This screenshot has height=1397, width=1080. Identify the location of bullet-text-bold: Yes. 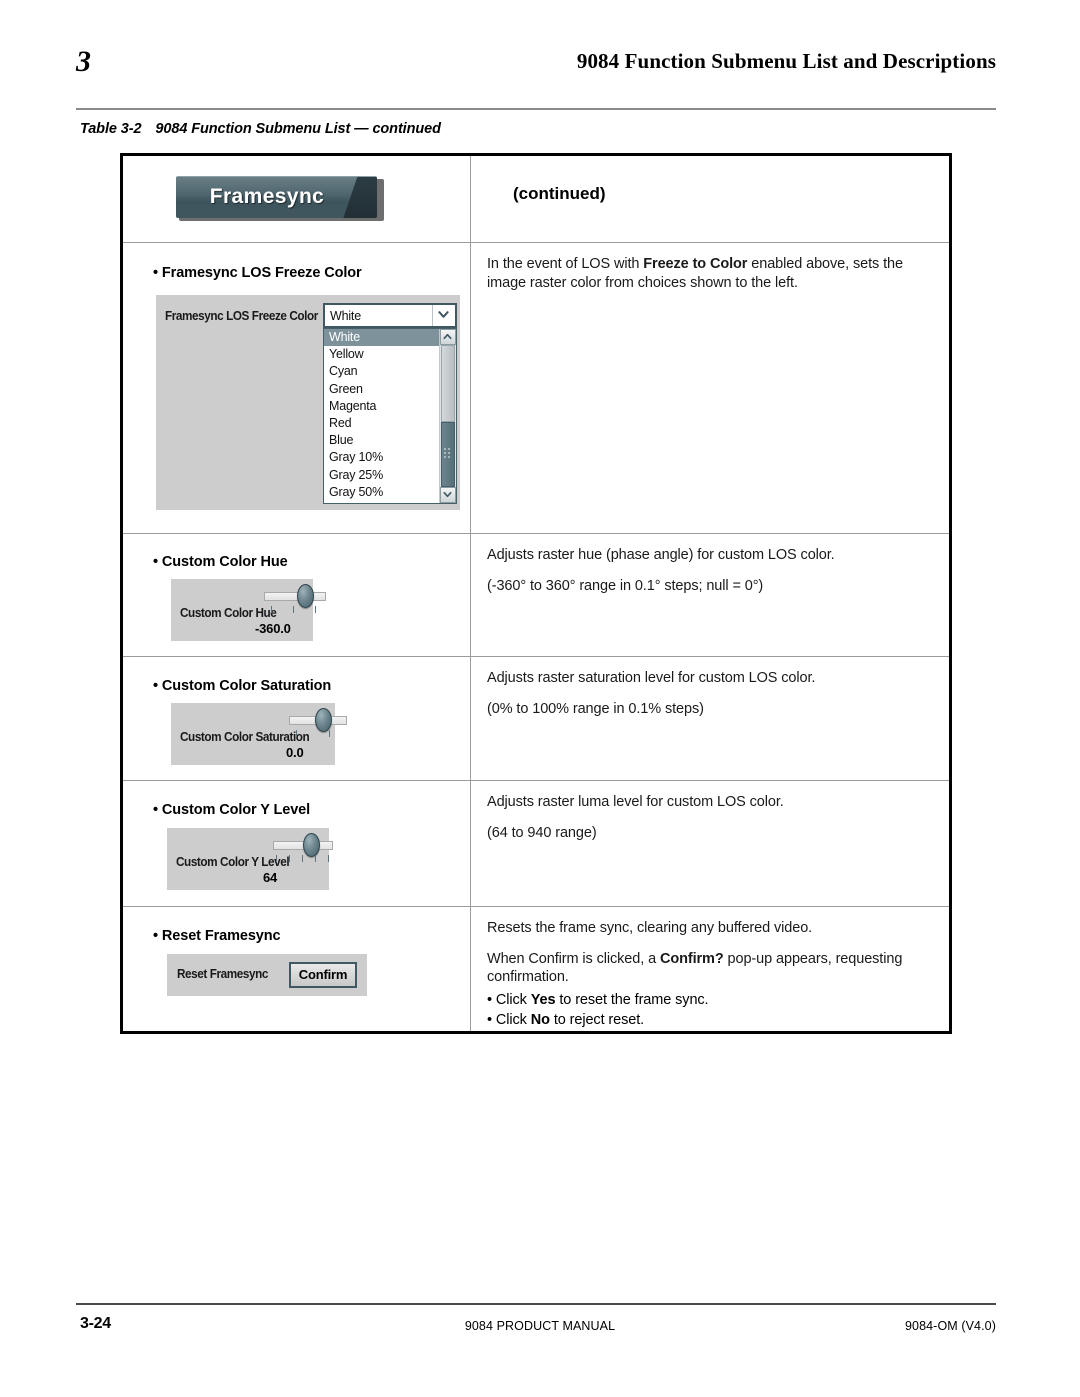
(543, 999).